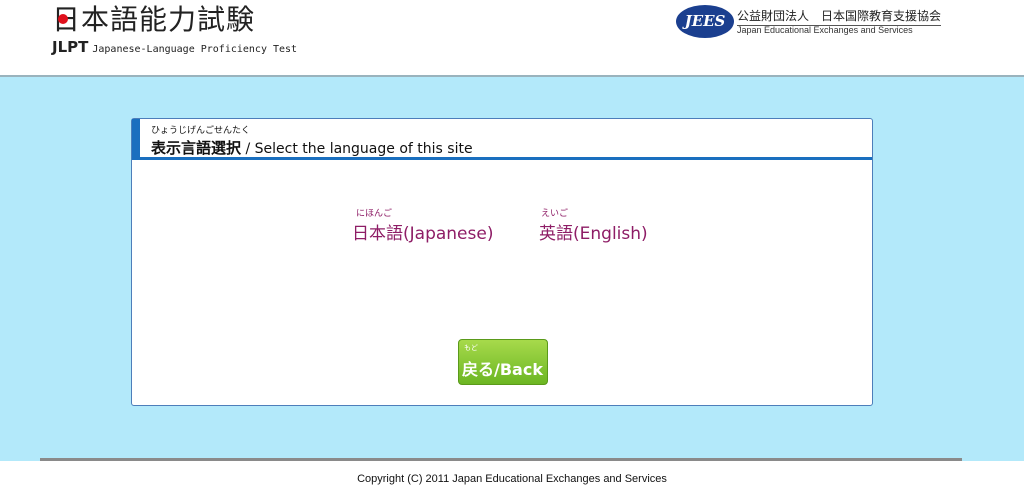 The height and width of the screenshot is (497, 1024). What do you see at coordinates (502, 369) in the screenshot?
I see `back-label: 戻る/Back` at bounding box center [502, 369].